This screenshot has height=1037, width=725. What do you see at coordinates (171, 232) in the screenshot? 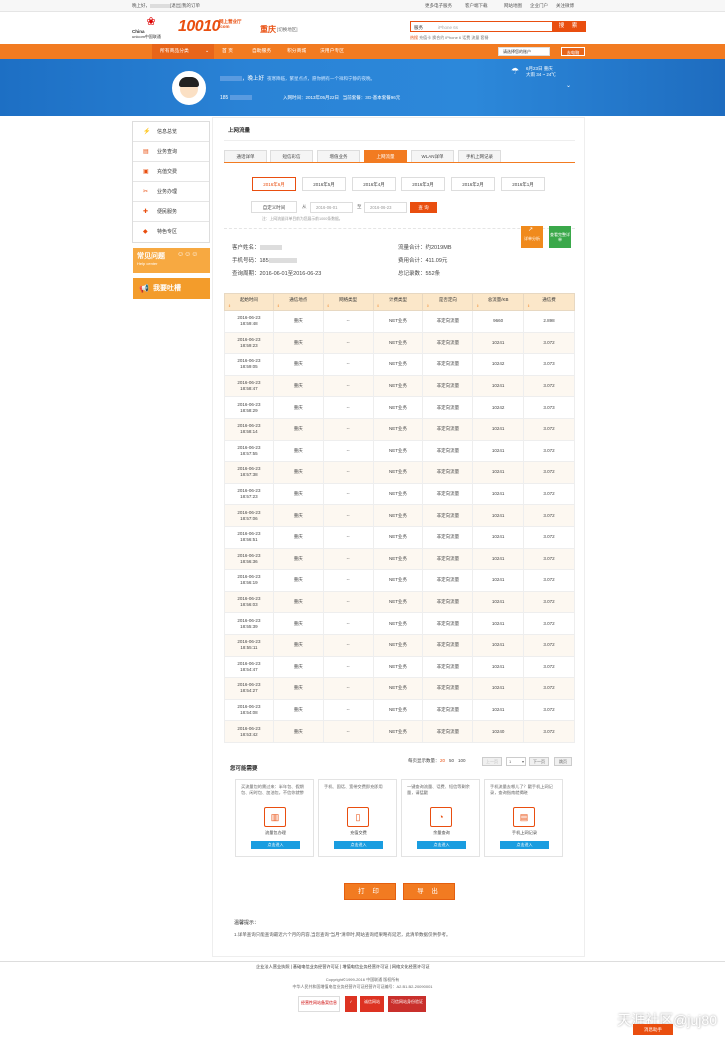
I see `sidebar-item-feature: ◆ 特色专区` at bounding box center [171, 232].